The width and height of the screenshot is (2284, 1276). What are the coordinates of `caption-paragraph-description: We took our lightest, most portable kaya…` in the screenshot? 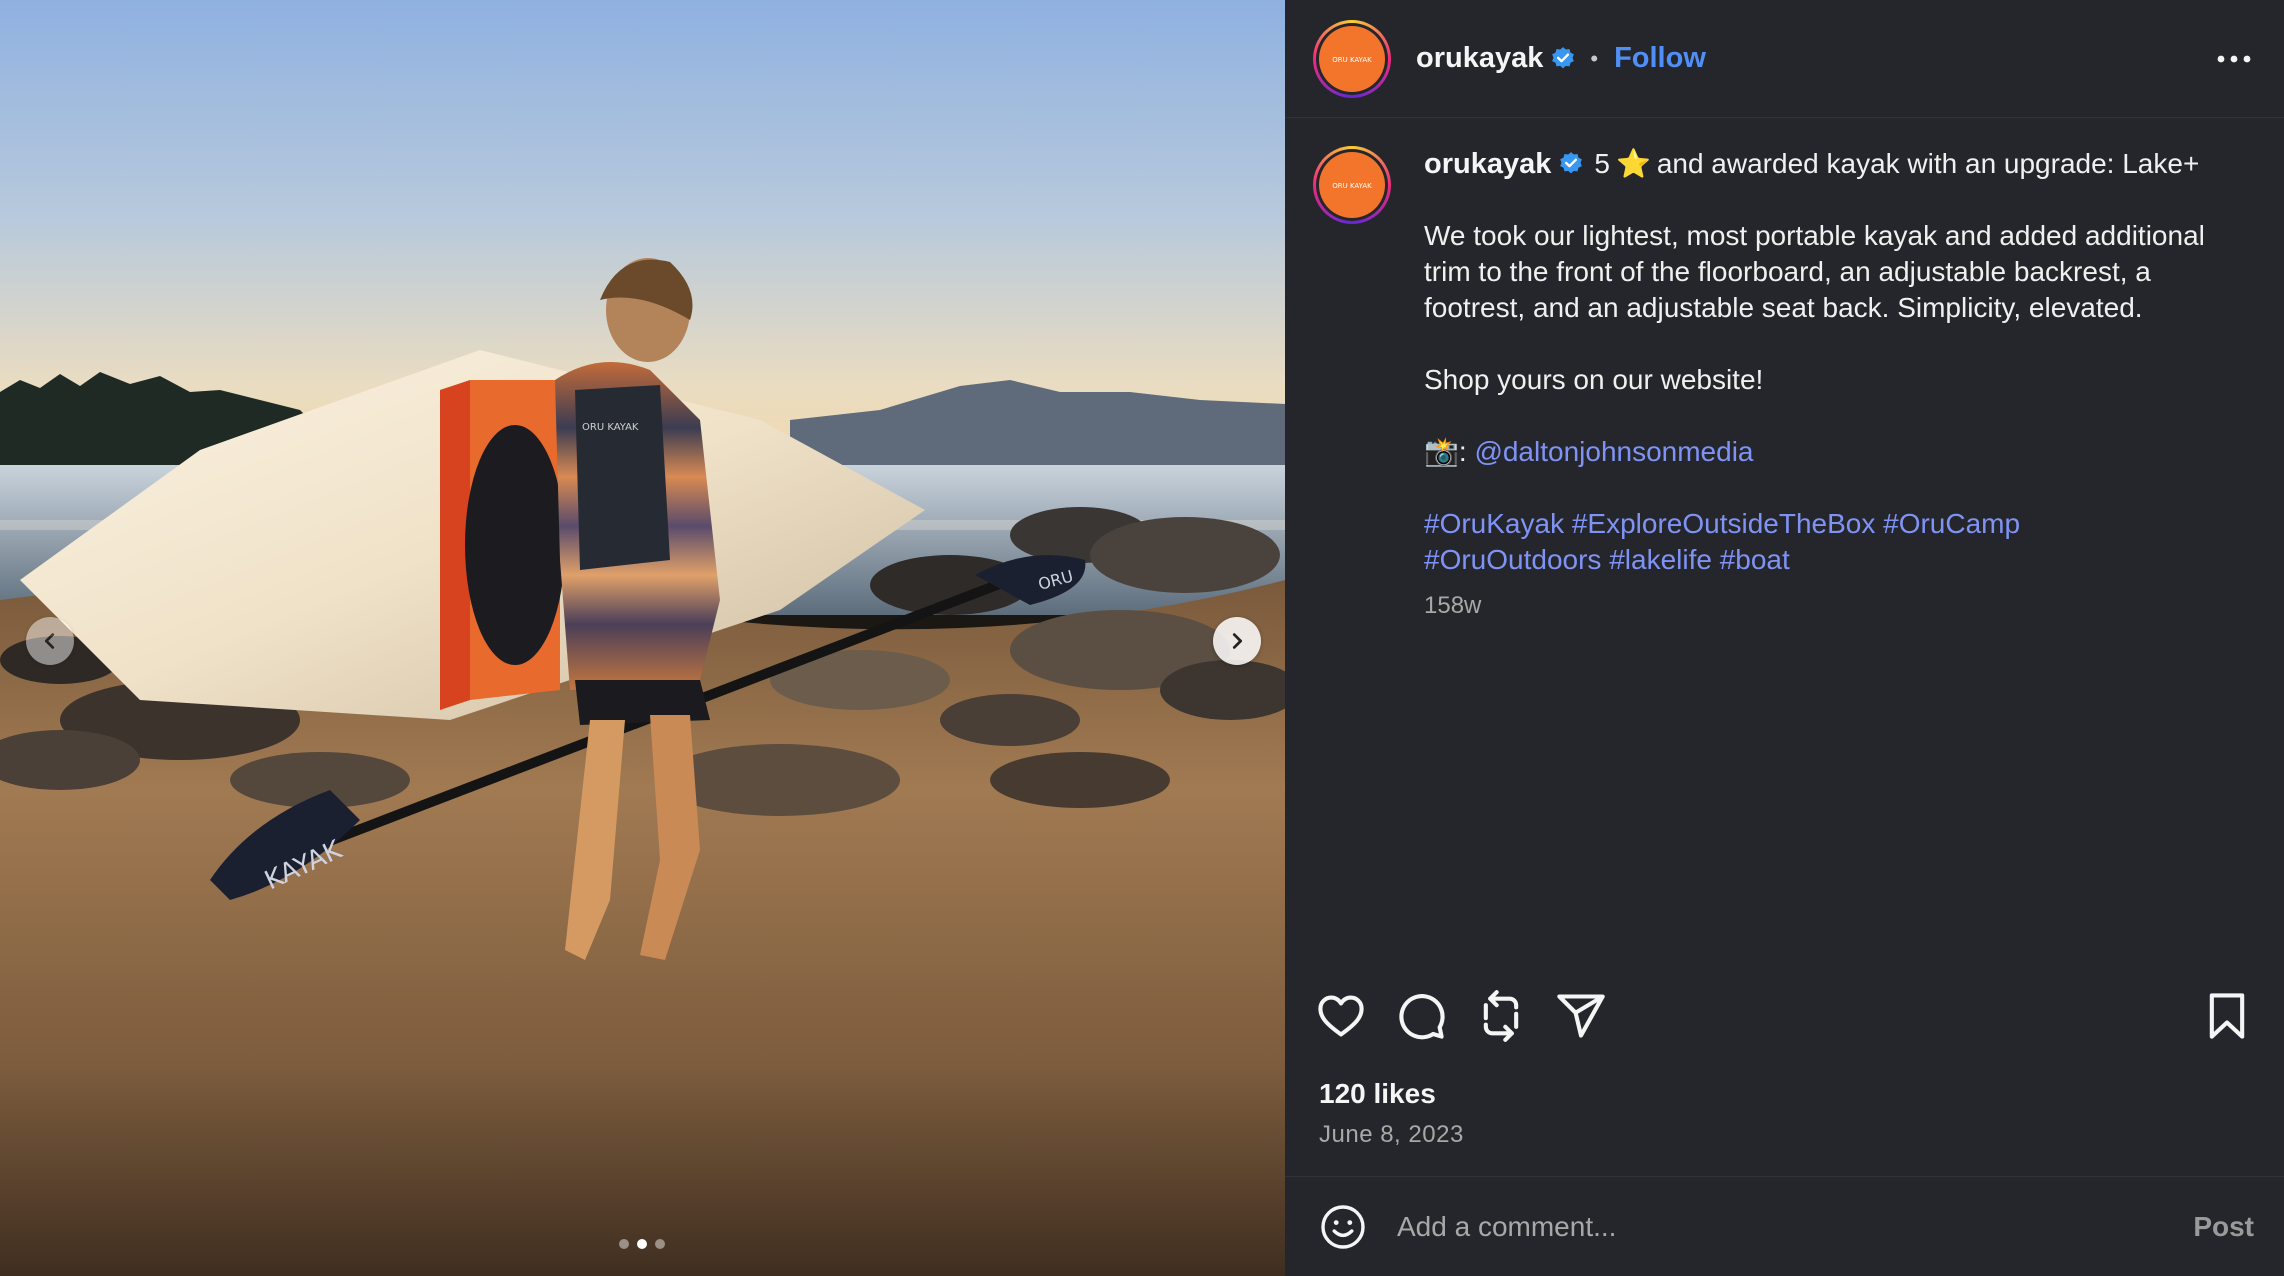 It's located at (1814, 271).